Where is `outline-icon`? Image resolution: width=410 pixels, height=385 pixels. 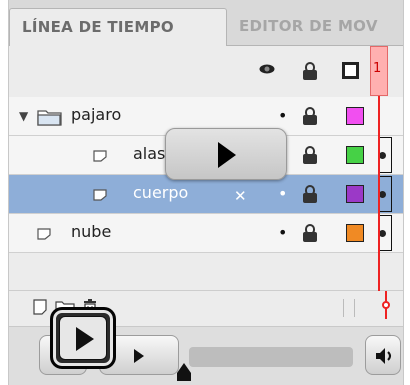 outline-icon is located at coordinates (350, 70).